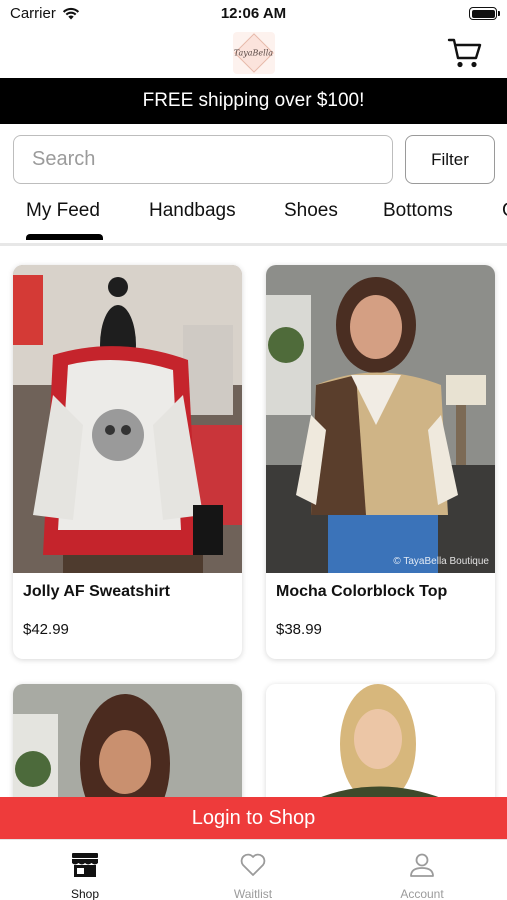 This screenshot has width=507, height=900. What do you see at coordinates (85, 865) in the screenshot?
I see `storefront-icon` at bounding box center [85, 865].